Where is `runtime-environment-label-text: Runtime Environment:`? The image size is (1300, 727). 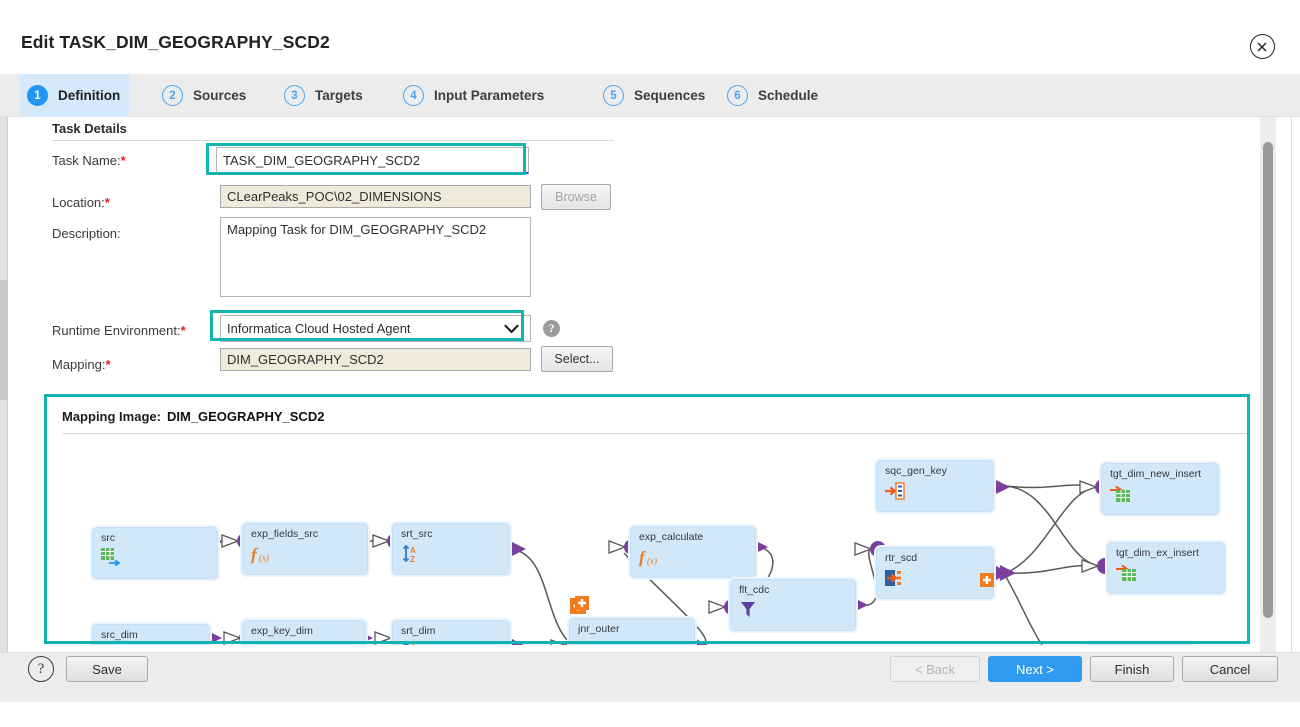
runtime-environment-label-text: Runtime Environment: is located at coordinates (116, 330).